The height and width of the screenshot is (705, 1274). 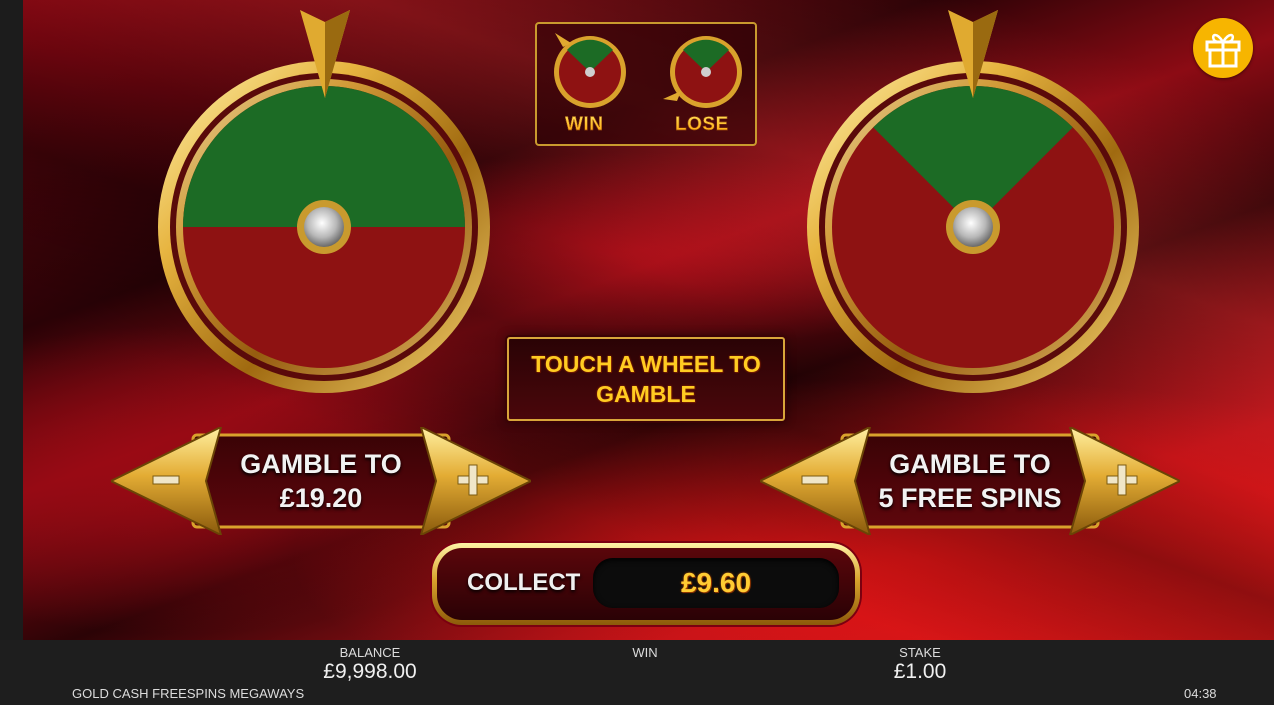 I want to click on gamble-spins-control: GAMBLE TO 5 FREE SPINS, so click(x=970, y=481).